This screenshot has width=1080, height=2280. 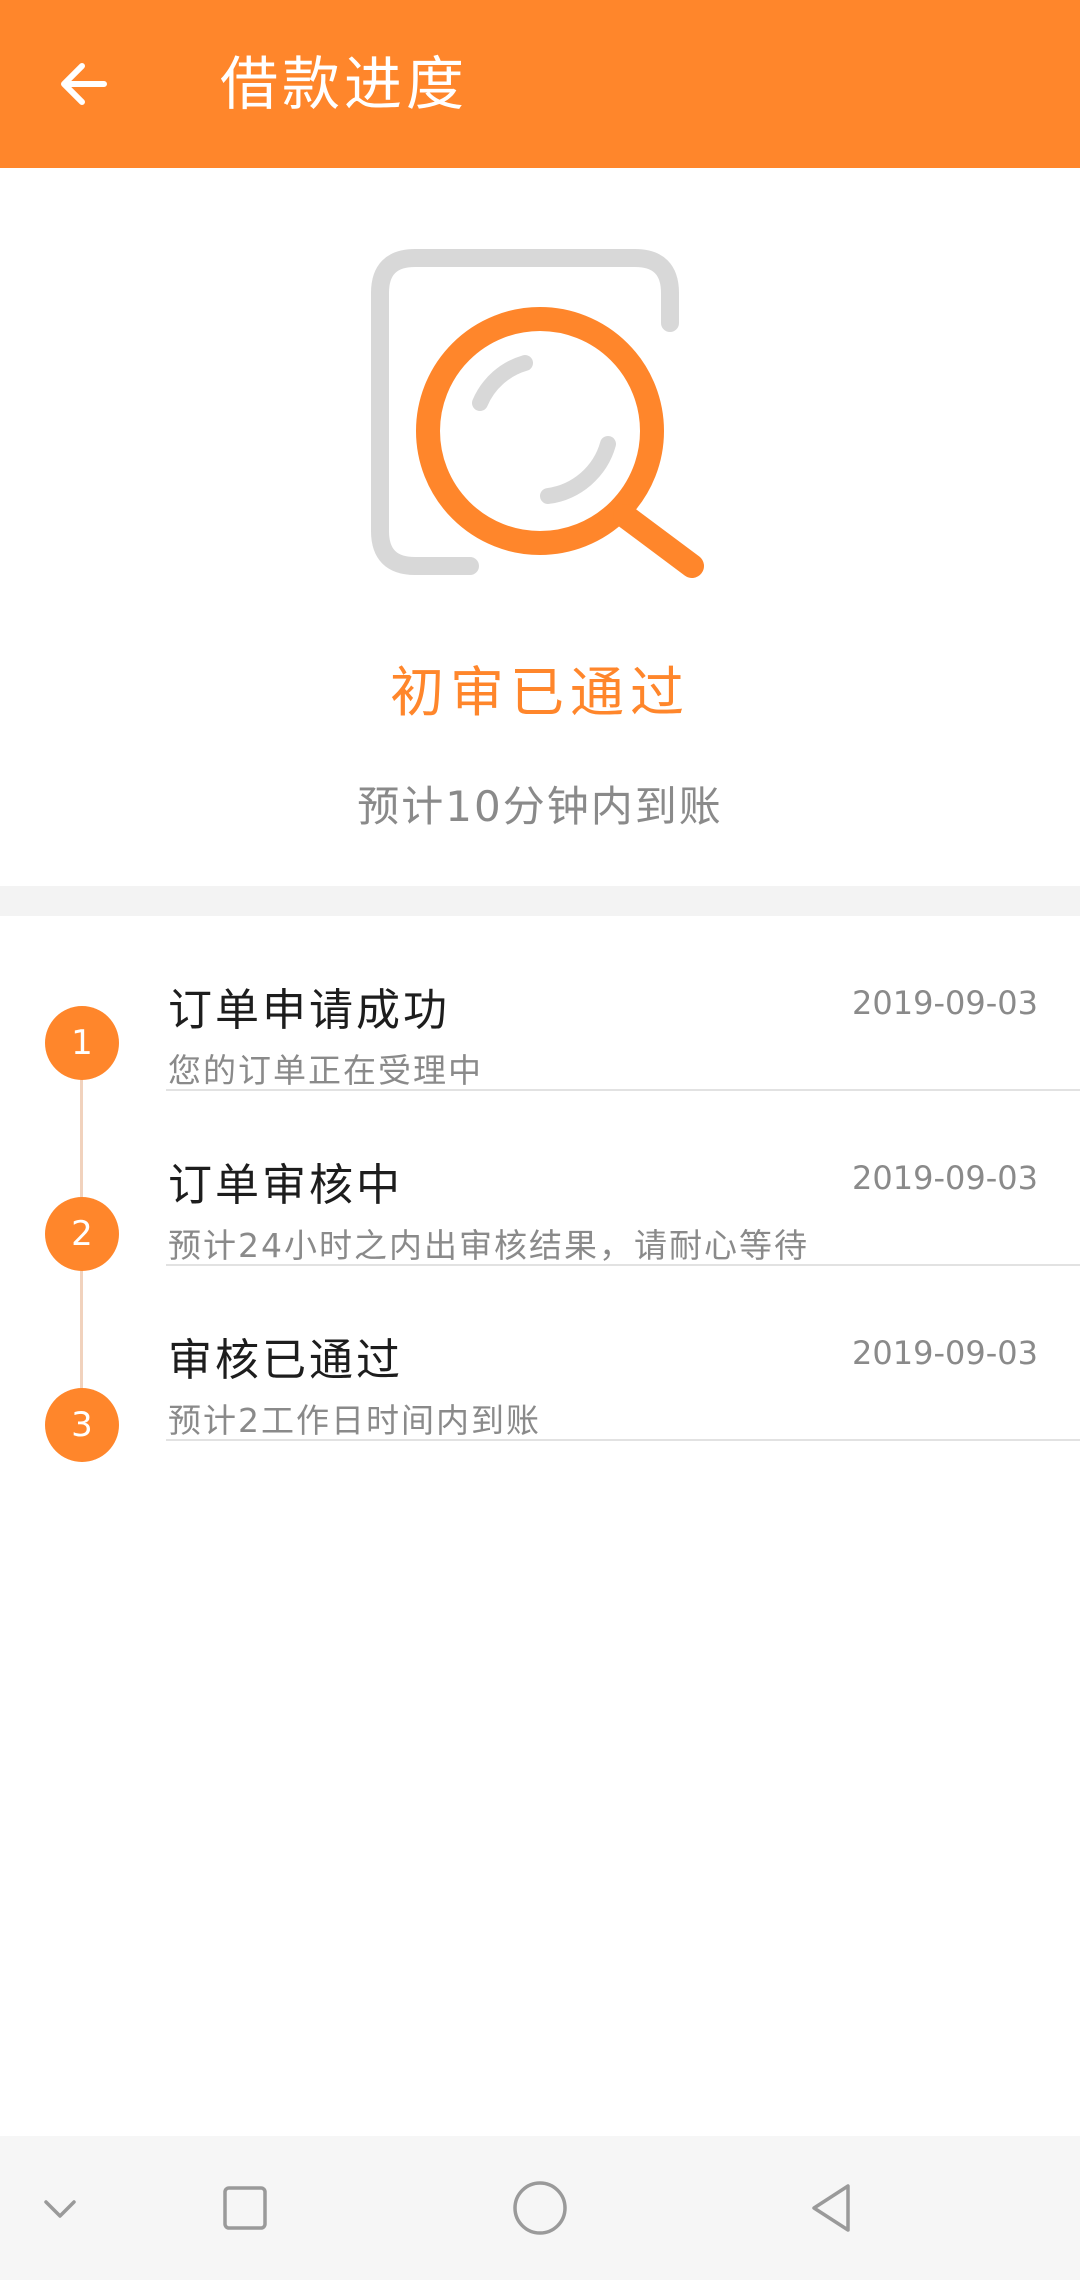 What do you see at coordinates (309, 1010) in the screenshot?
I see `step-title: 订单申请成功` at bounding box center [309, 1010].